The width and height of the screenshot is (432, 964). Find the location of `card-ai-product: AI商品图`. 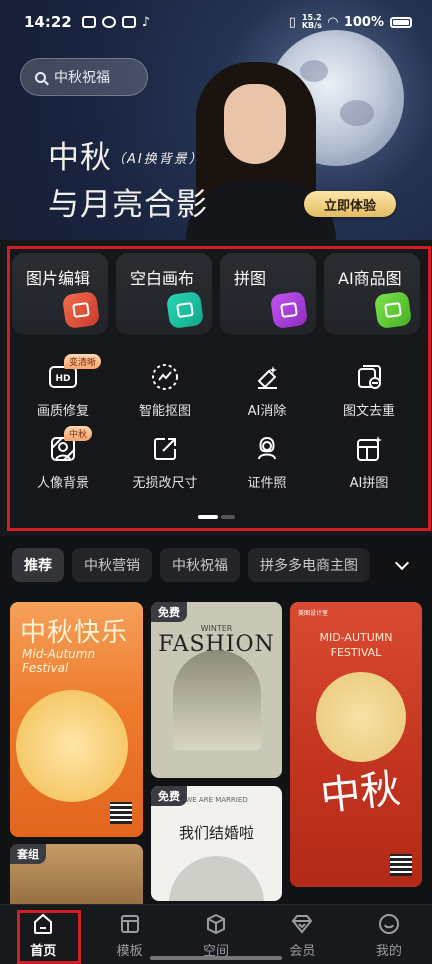

card-ai-product: AI商品图 is located at coordinates (372, 294).